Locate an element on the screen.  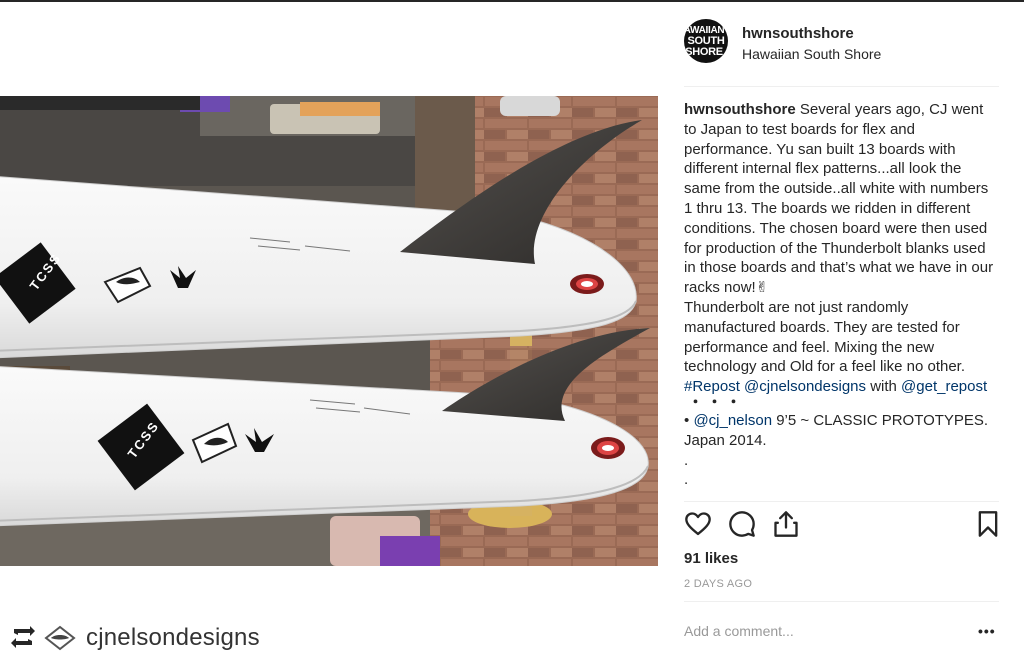
cj-nelson-mention: @cj_nelson is located at coordinates (732, 420).